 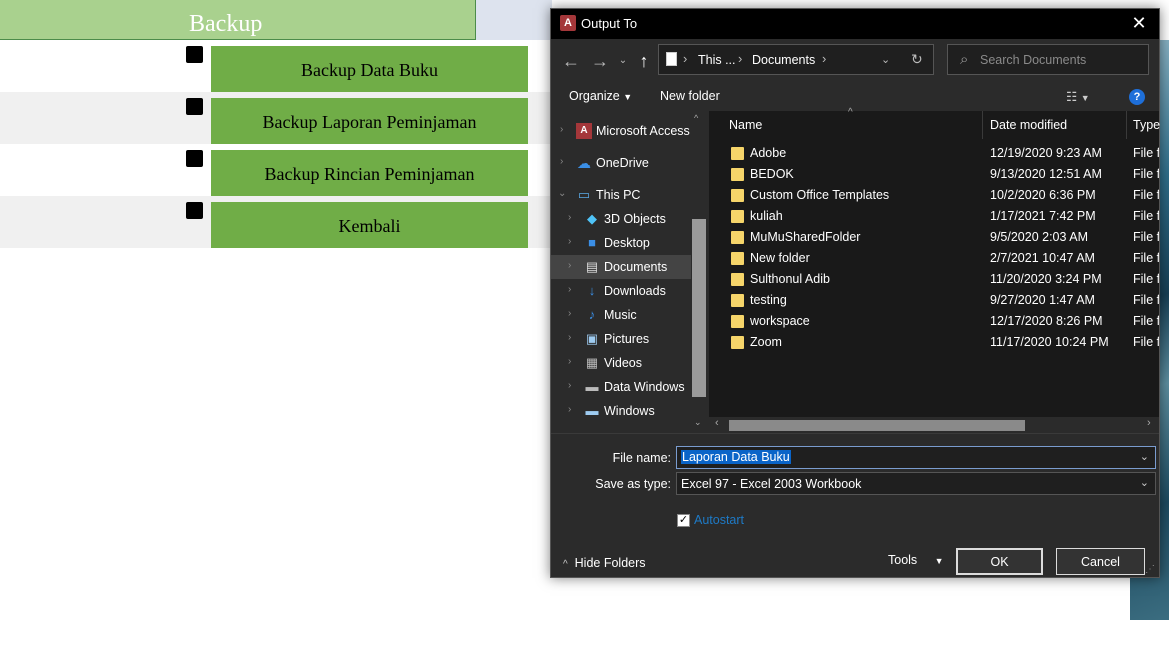 What do you see at coordinates (1078, 96) in the screenshot?
I see `view-options-icon: ☷ ▼` at bounding box center [1078, 96].